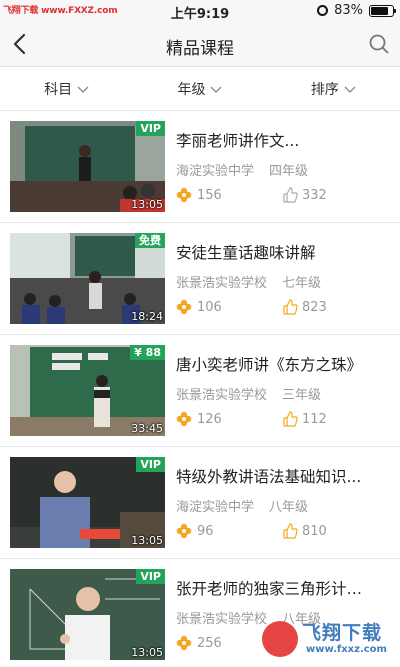 This screenshot has width=400, height=667. Describe the element at coordinates (147, 352) in the screenshot. I see `price-badge: ¥ 88` at that location.